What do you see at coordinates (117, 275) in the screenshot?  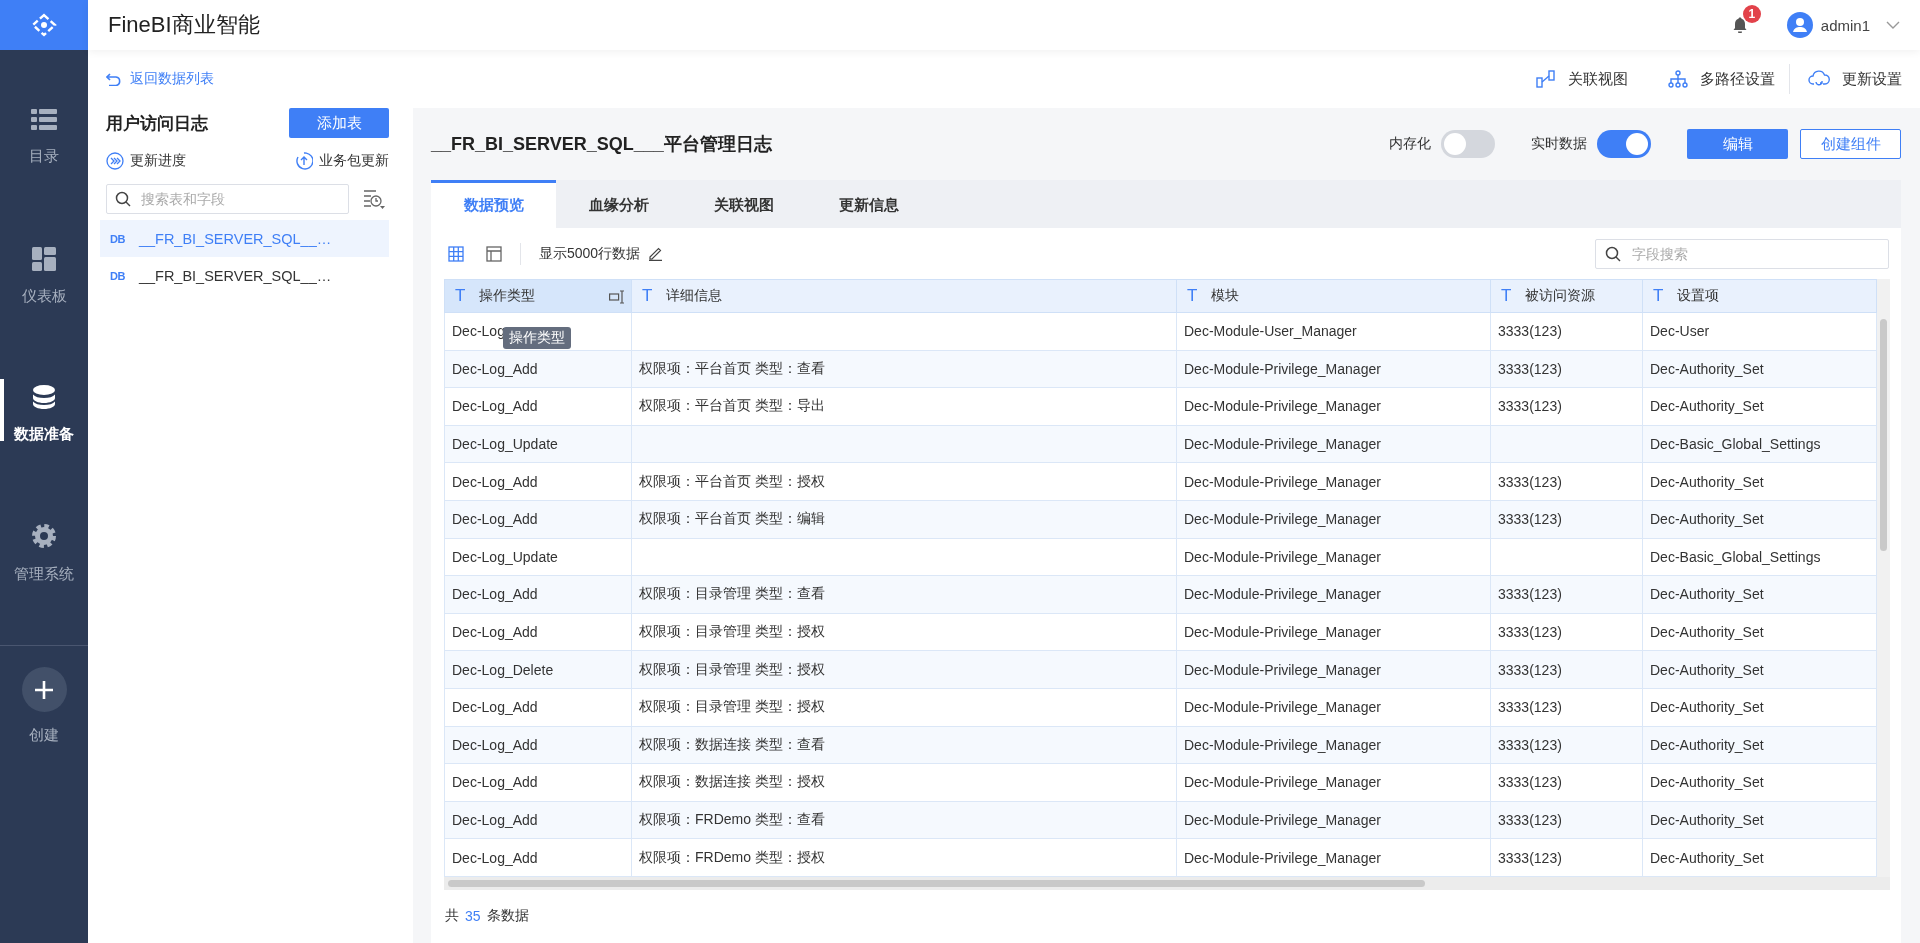 I see `db-label: DB` at bounding box center [117, 275].